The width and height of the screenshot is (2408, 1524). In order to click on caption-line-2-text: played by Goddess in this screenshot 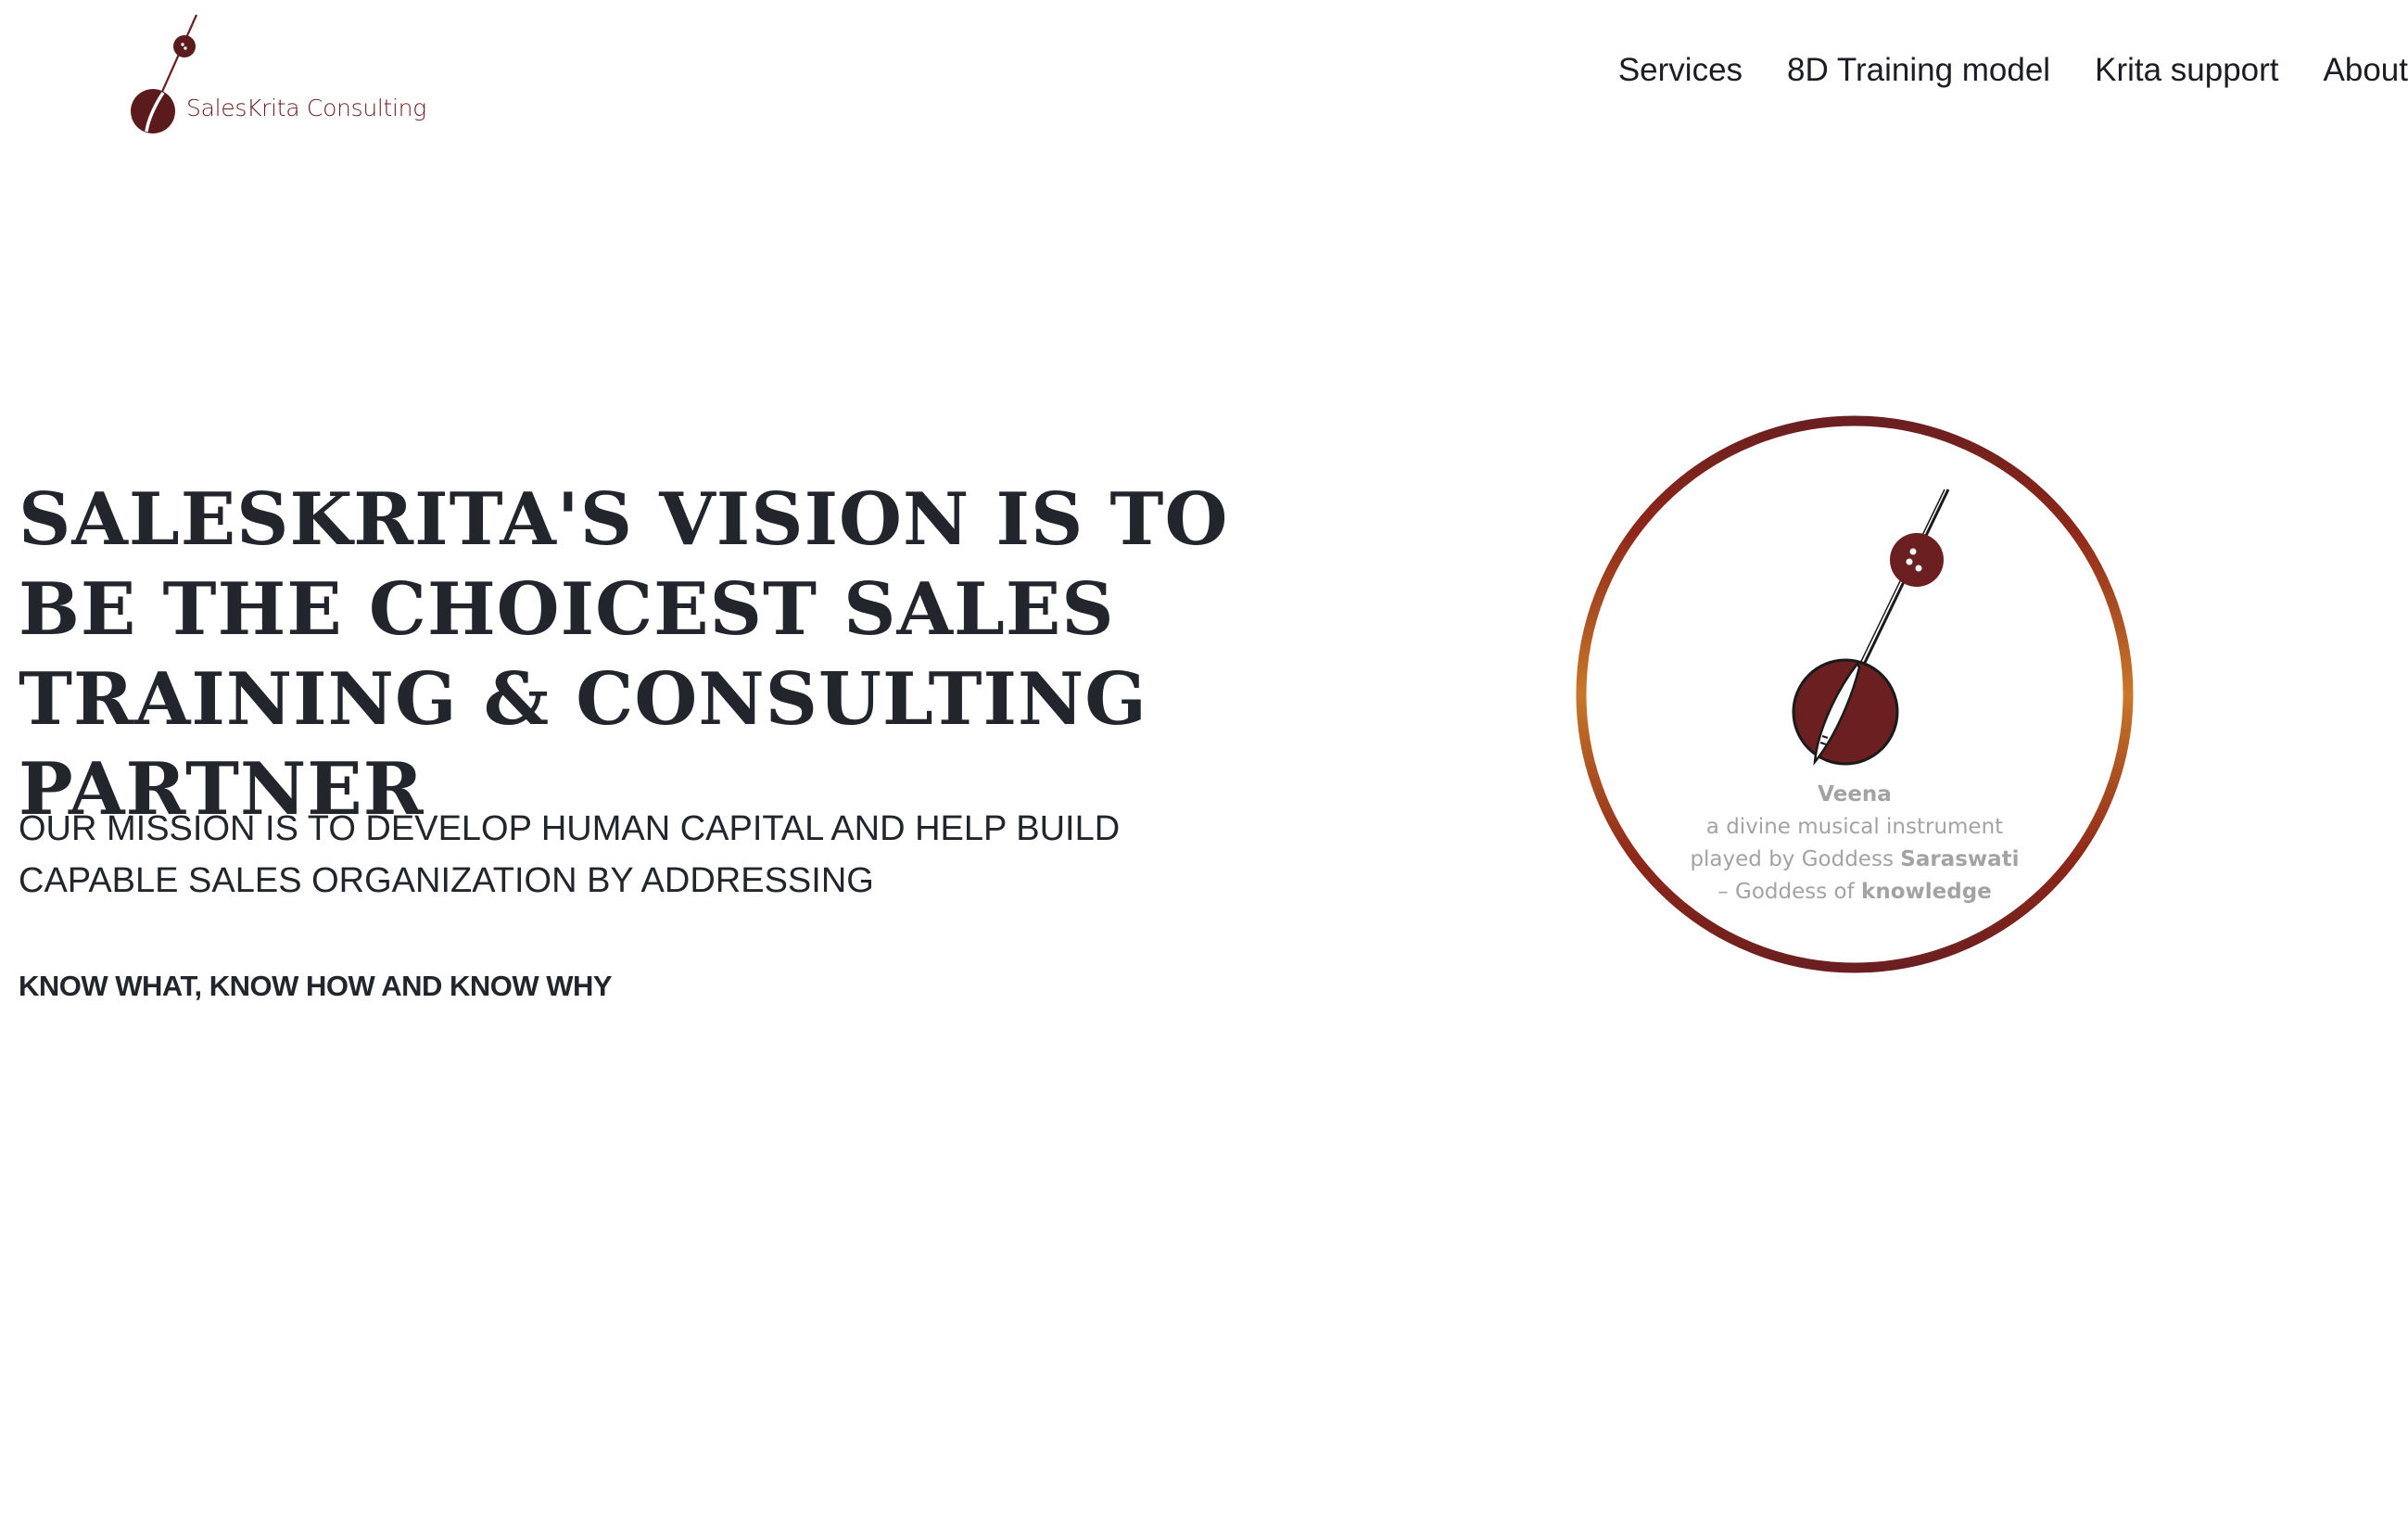, I will do `click(1795, 859)`.